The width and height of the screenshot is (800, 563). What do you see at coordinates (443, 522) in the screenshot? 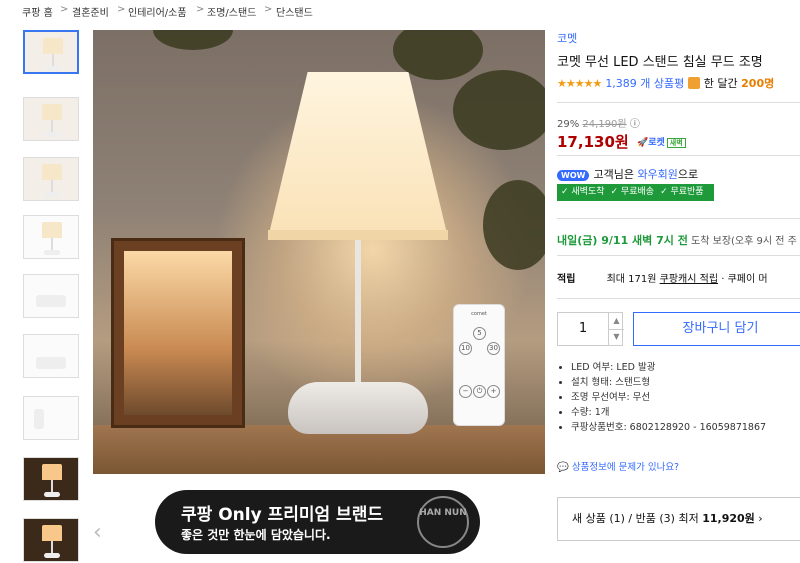
I see `hannun-logo: HAN NUN` at bounding box center [443, 522].